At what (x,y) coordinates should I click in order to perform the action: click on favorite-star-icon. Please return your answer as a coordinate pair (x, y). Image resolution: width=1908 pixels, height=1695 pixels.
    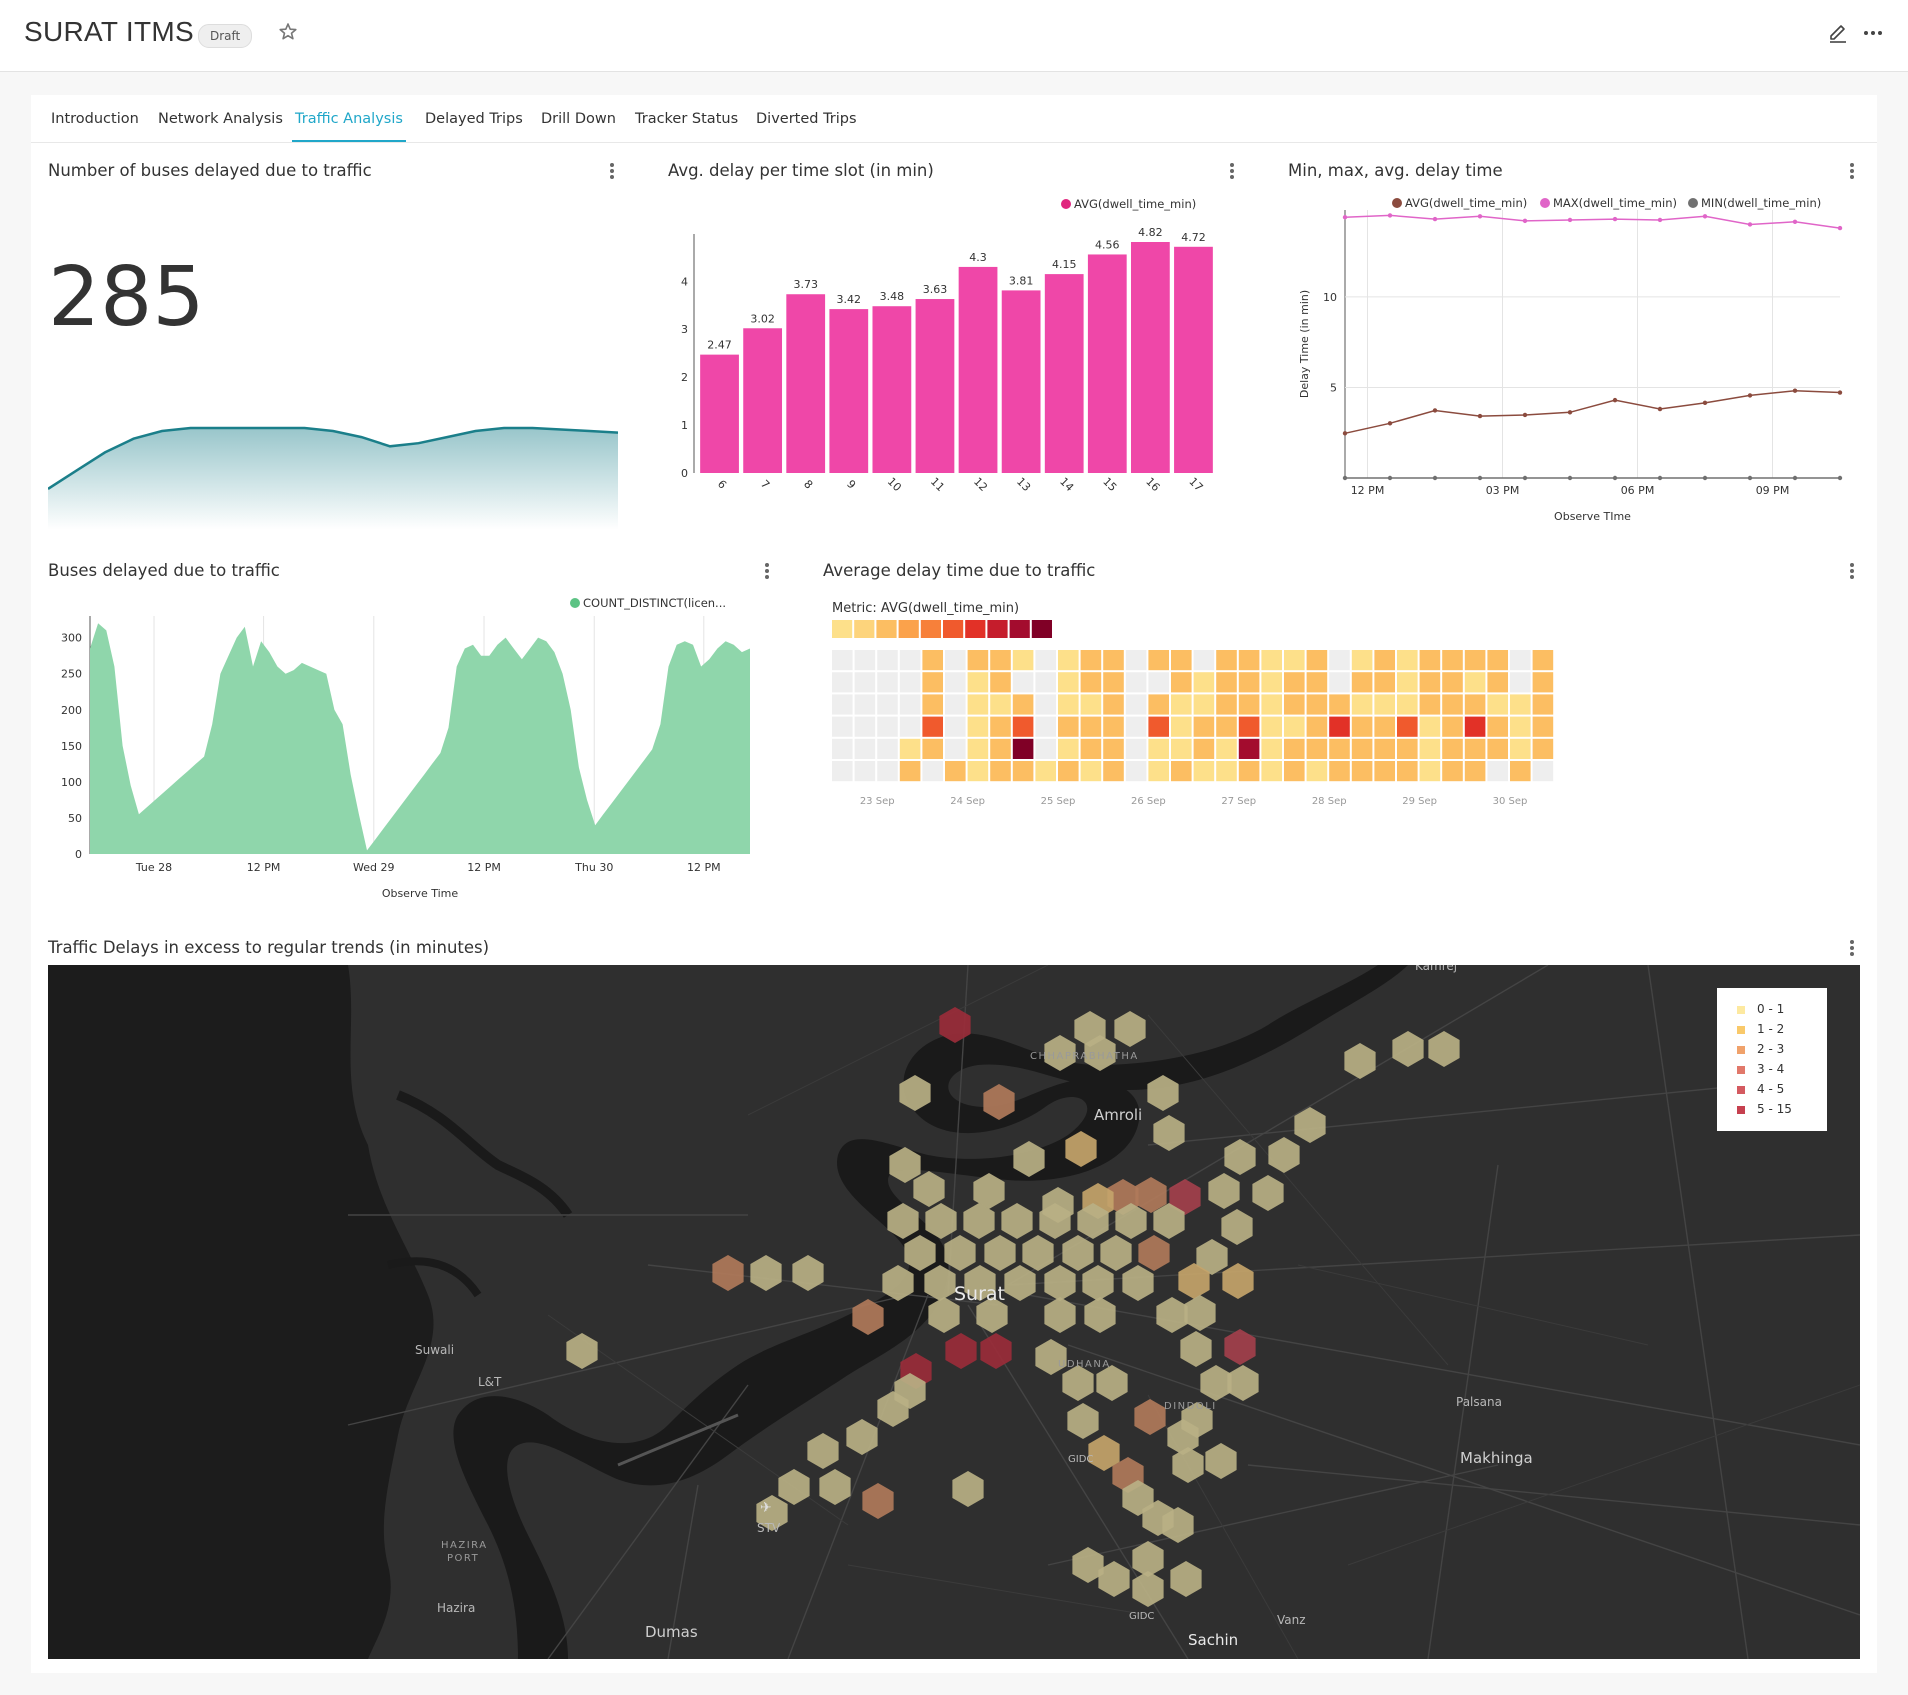
    Looking at the image, I should click on (288, 32).